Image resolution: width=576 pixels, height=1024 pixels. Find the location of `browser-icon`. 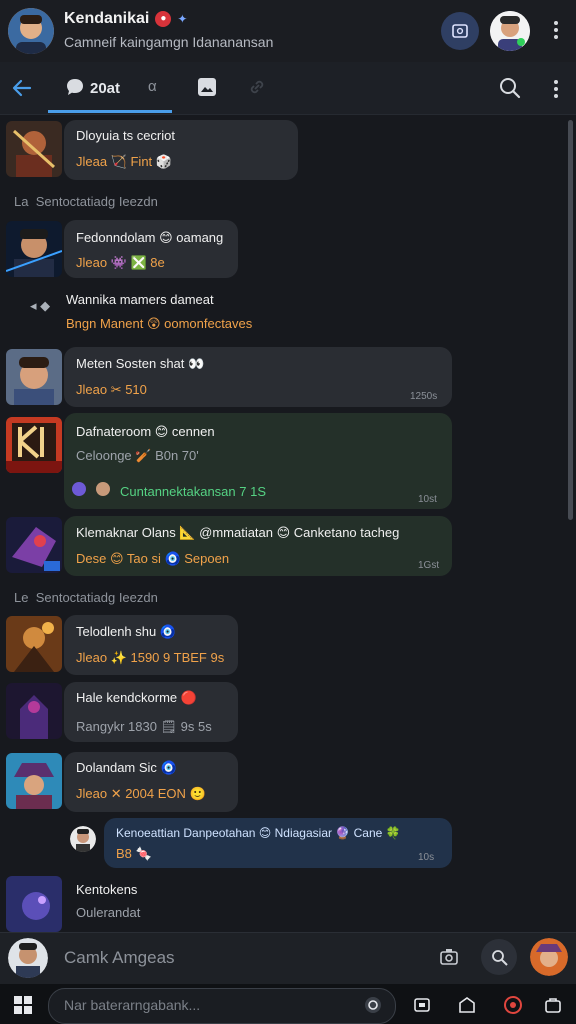

browser-icon is located at coordinates (513, 1005).